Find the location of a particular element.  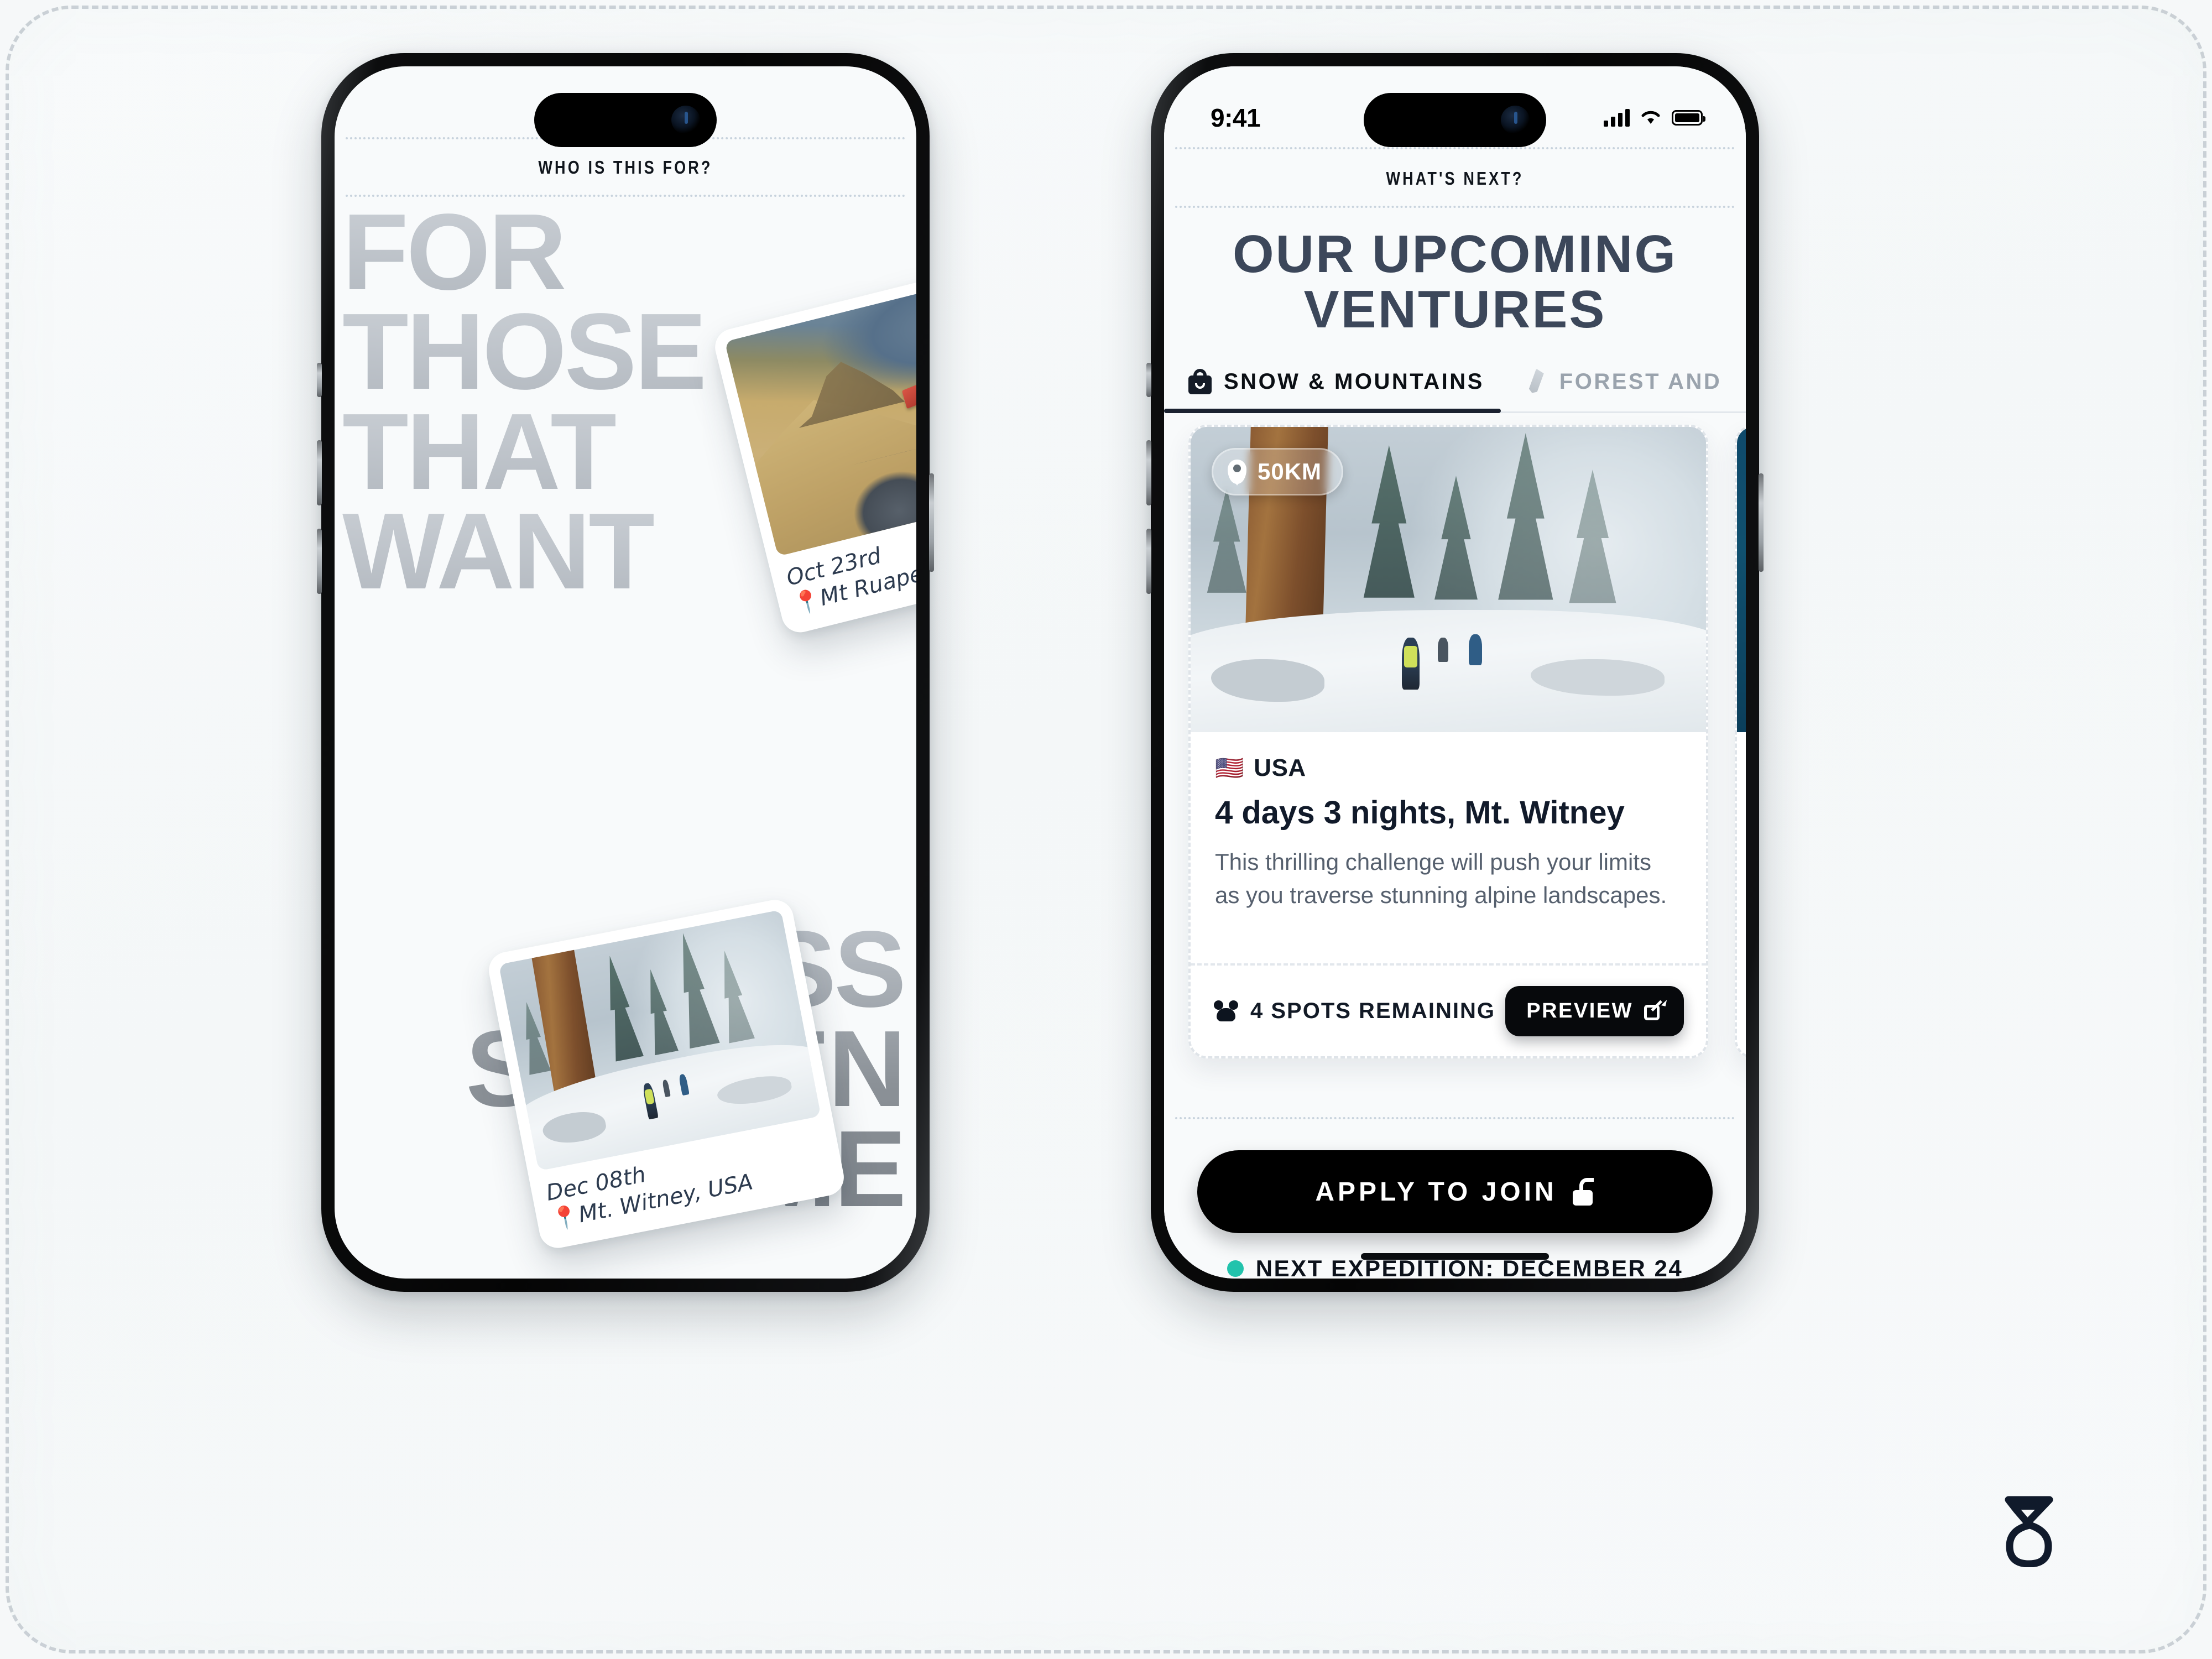

mt-ruapehu-ridge-photo is located at coordinates (820, 411).